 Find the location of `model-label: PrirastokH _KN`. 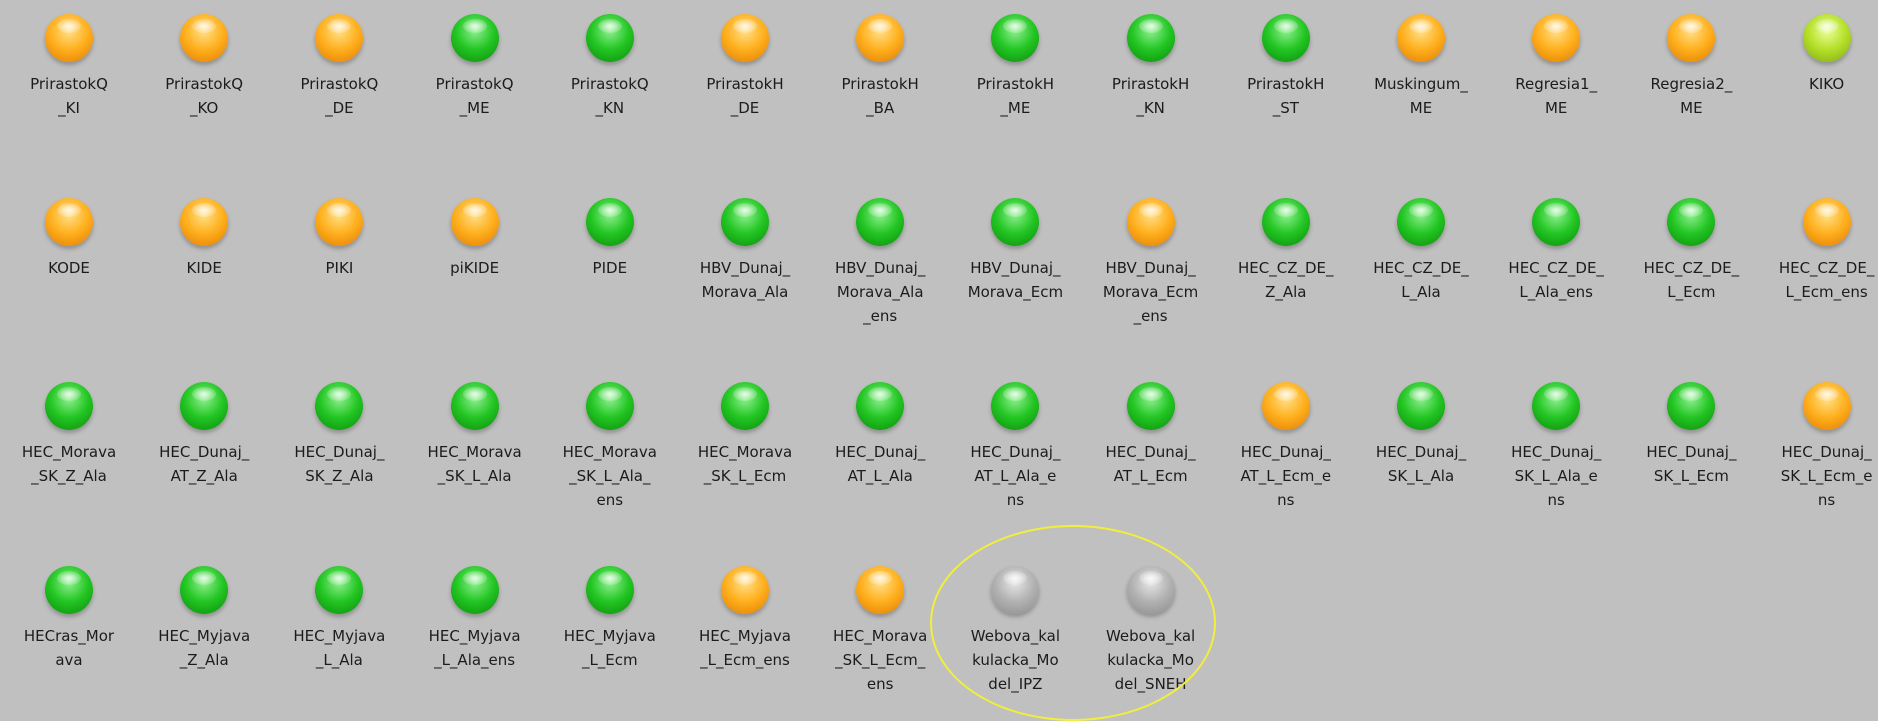

model-label: PrirastokH _KN is located at coordinates (1150, 96).